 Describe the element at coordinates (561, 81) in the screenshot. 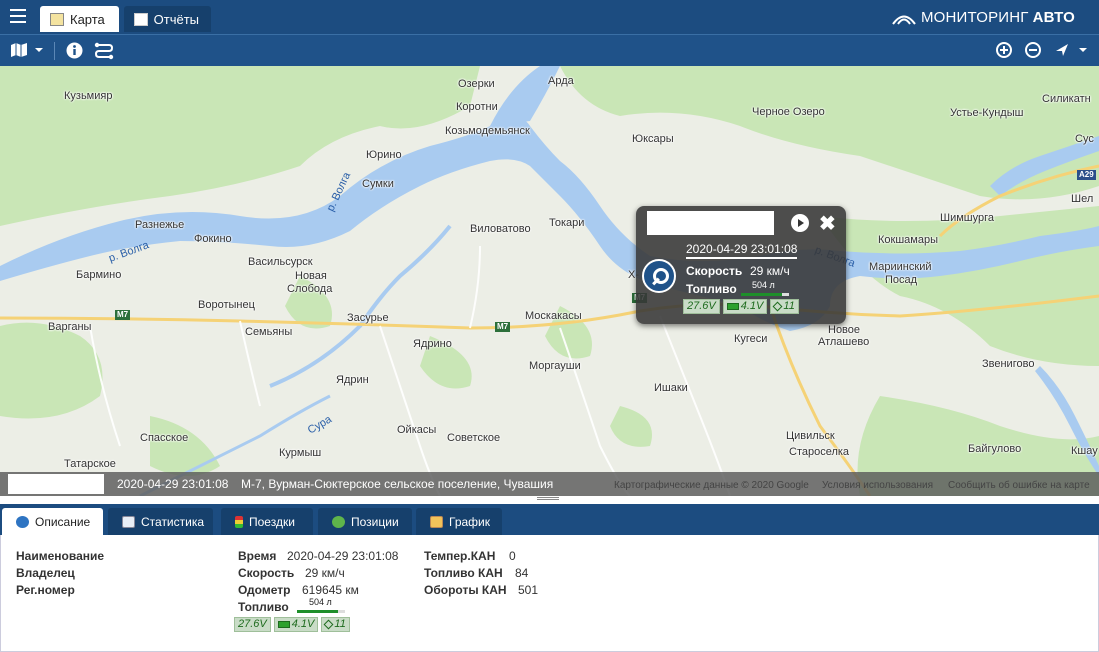

I see `place-label: Арда` at that location.